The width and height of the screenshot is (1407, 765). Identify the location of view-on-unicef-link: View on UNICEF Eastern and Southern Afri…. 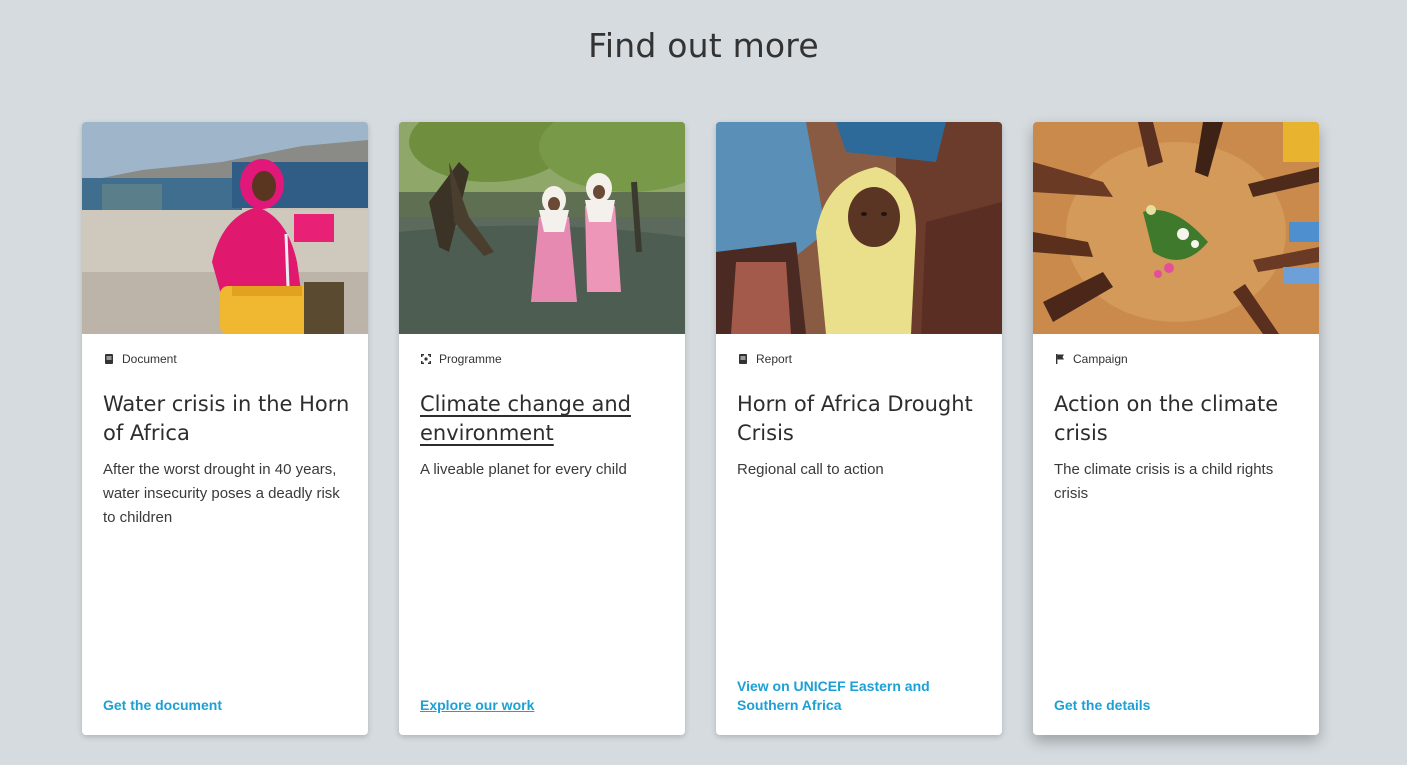
(859, 696).